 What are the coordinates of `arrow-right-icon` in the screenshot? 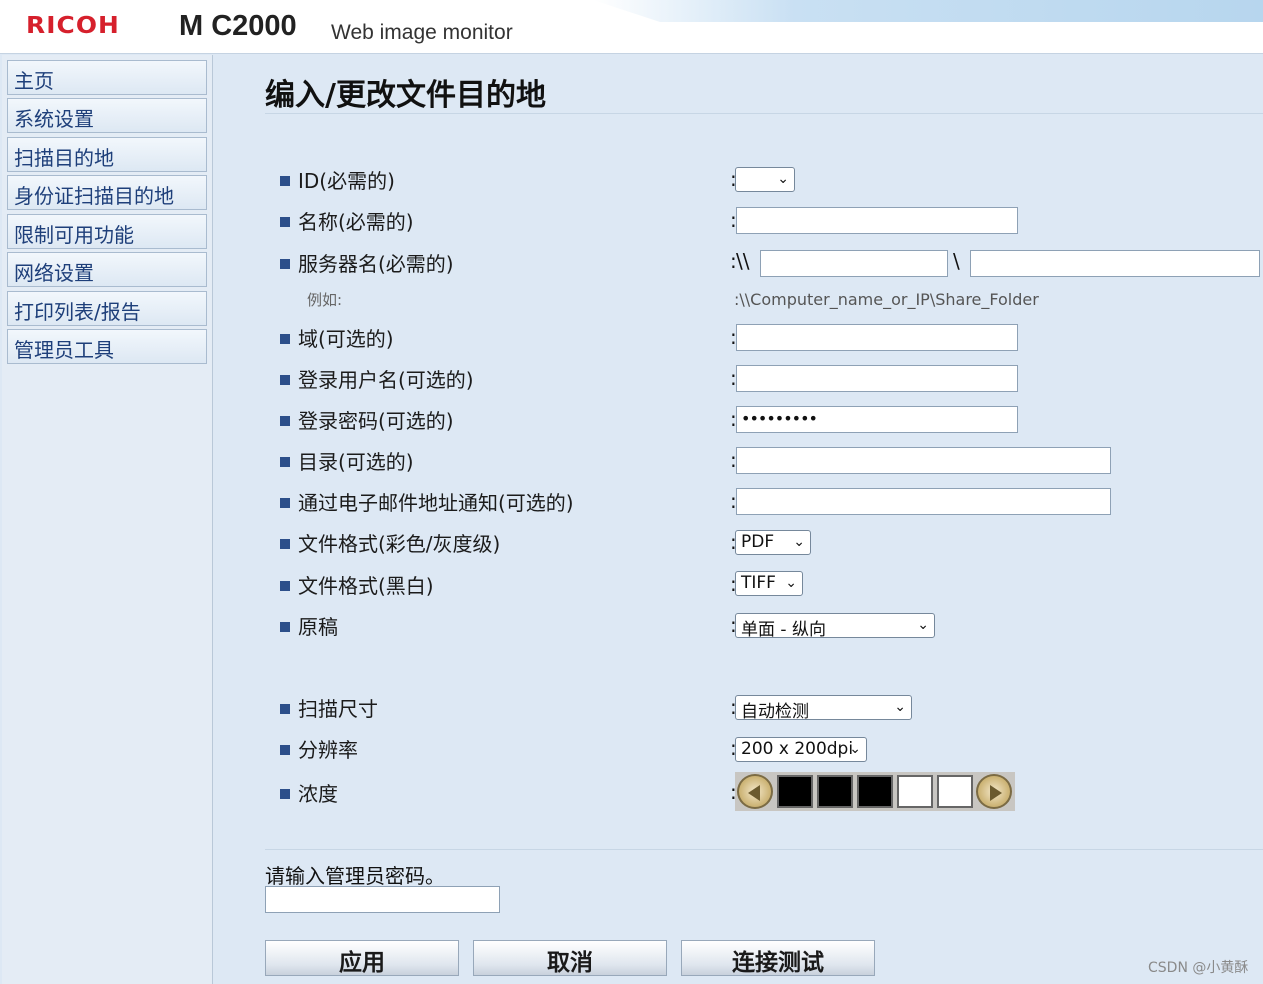 It's located at (996, 793).